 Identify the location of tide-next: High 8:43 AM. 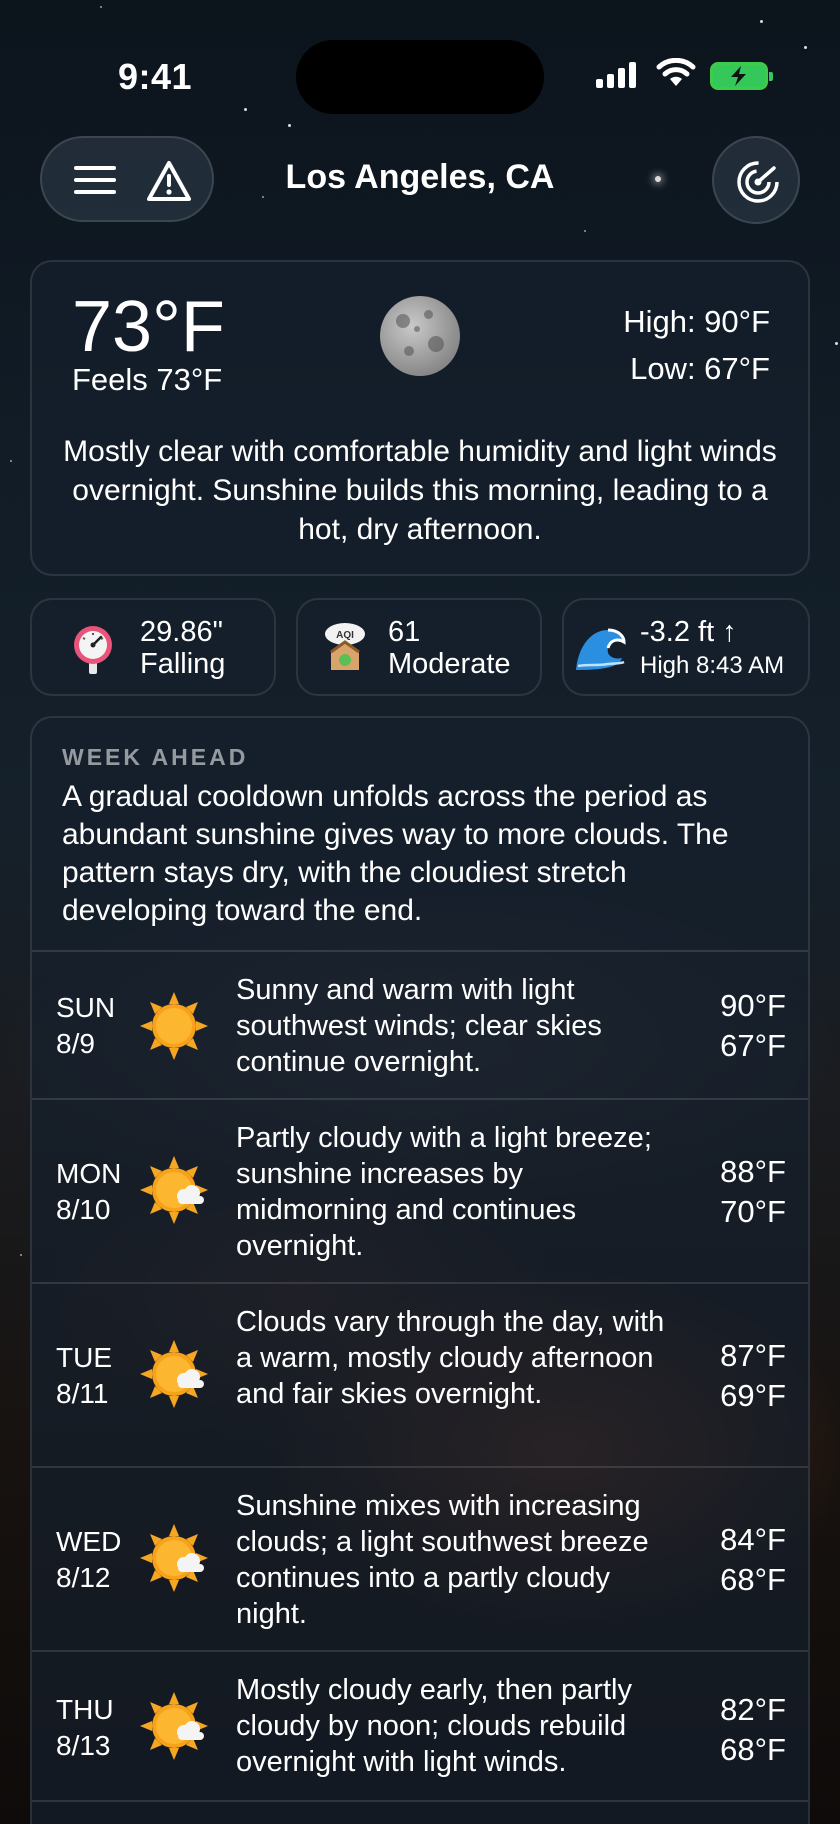
(712, 665).